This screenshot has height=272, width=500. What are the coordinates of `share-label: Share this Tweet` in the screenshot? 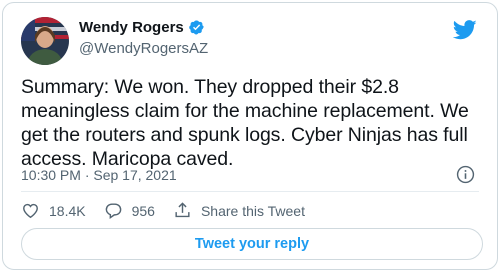 It's located at (252, 210).